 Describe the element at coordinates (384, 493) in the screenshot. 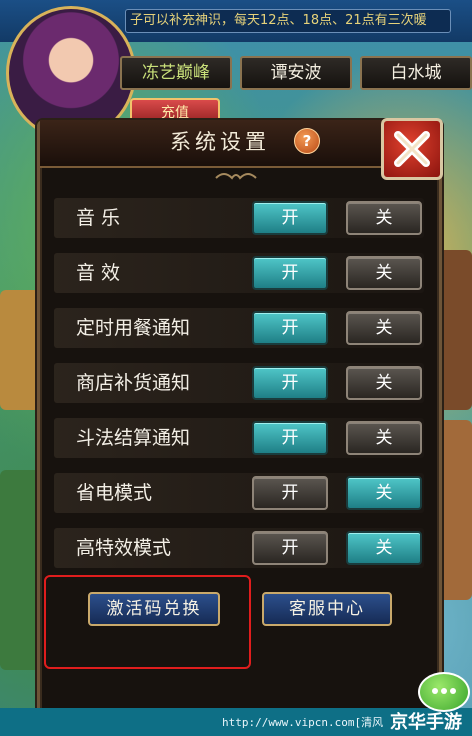

I see `power-saving-off-toggle: 关` at that location.